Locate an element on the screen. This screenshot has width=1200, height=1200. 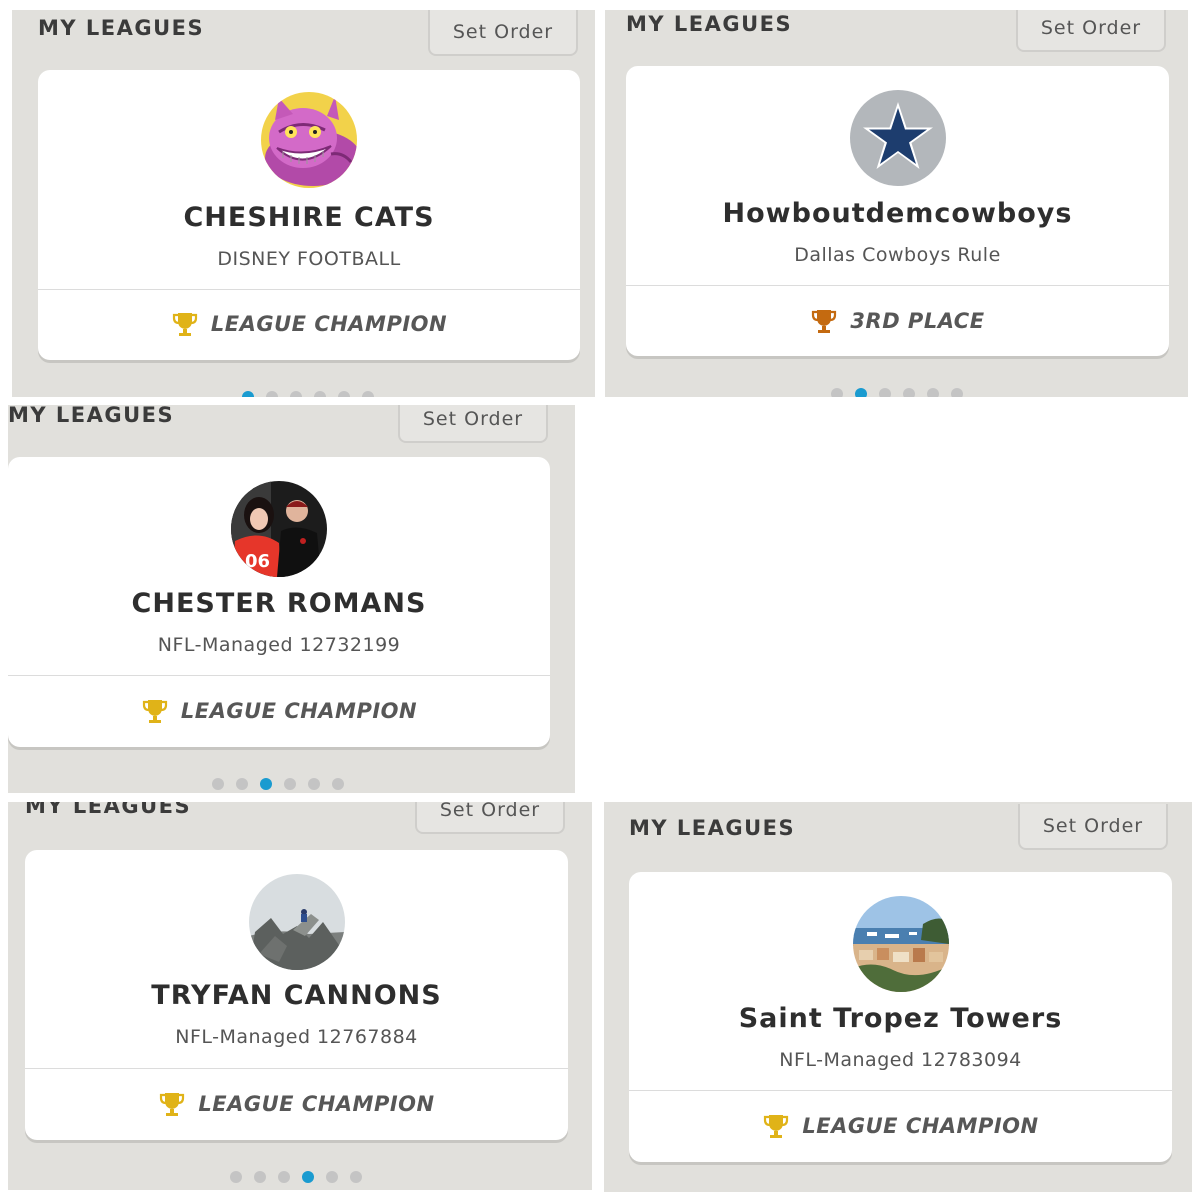
league-name: NFL-Managed 12732199 is located at coordinates (279, 645).